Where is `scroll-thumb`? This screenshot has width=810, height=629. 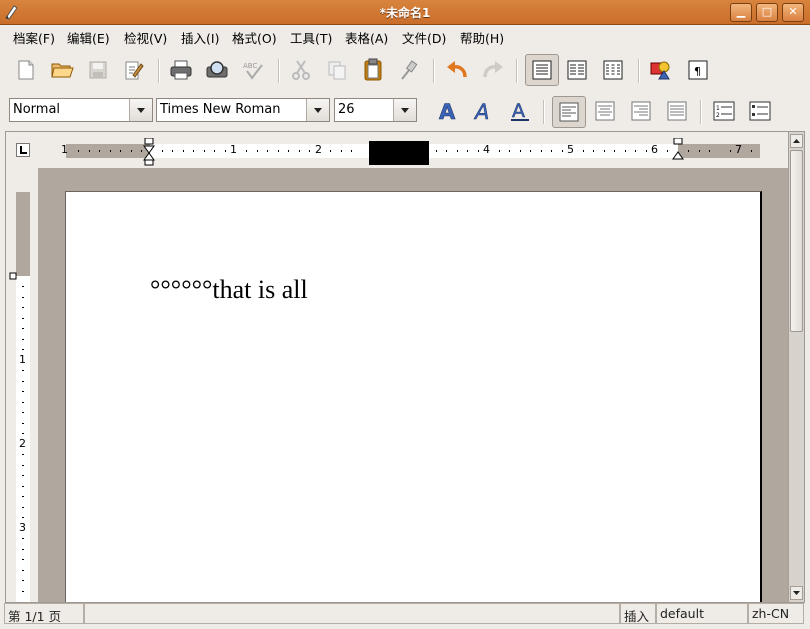
scroll-thumb is located at coordinates (796, 241).